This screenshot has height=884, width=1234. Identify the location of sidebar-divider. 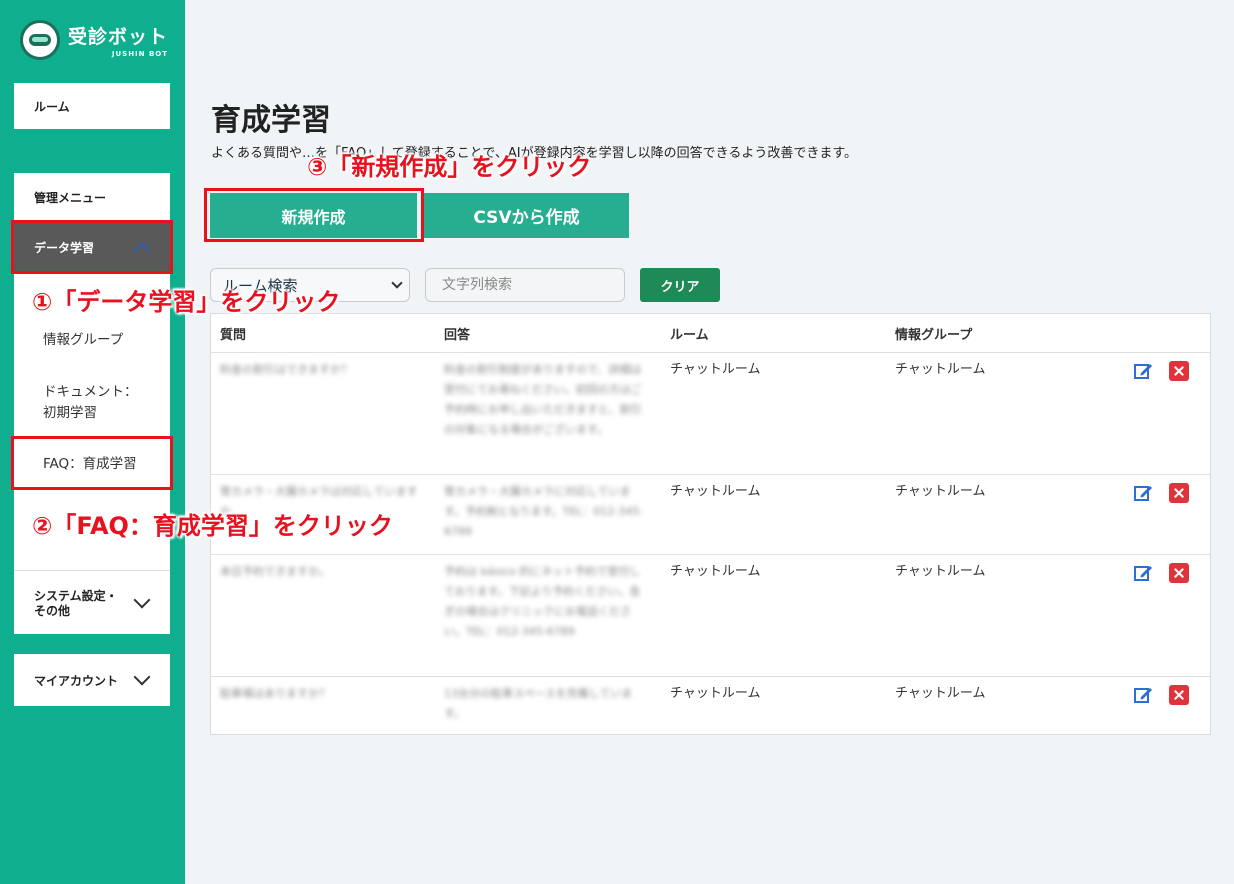
(92, 570).